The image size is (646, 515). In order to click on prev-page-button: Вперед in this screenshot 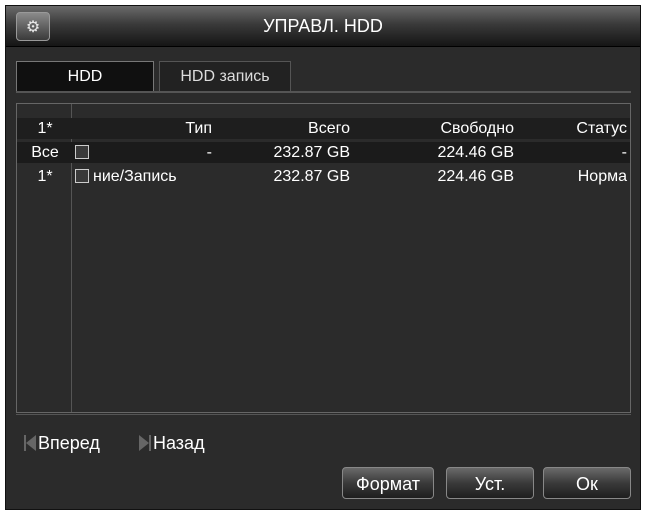, I will do `click(62, 443)`.